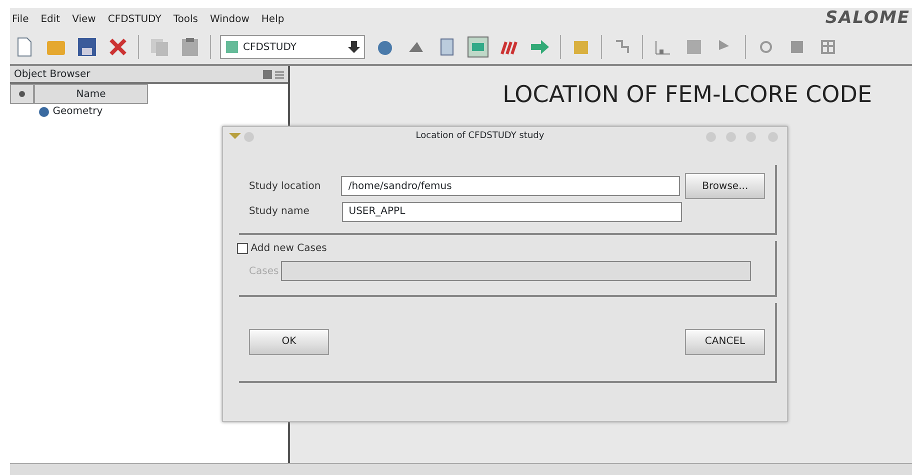 The width and height of the screenshot is (912, 475). I want to click on panel-title: Object Browser, so click(53, 75).